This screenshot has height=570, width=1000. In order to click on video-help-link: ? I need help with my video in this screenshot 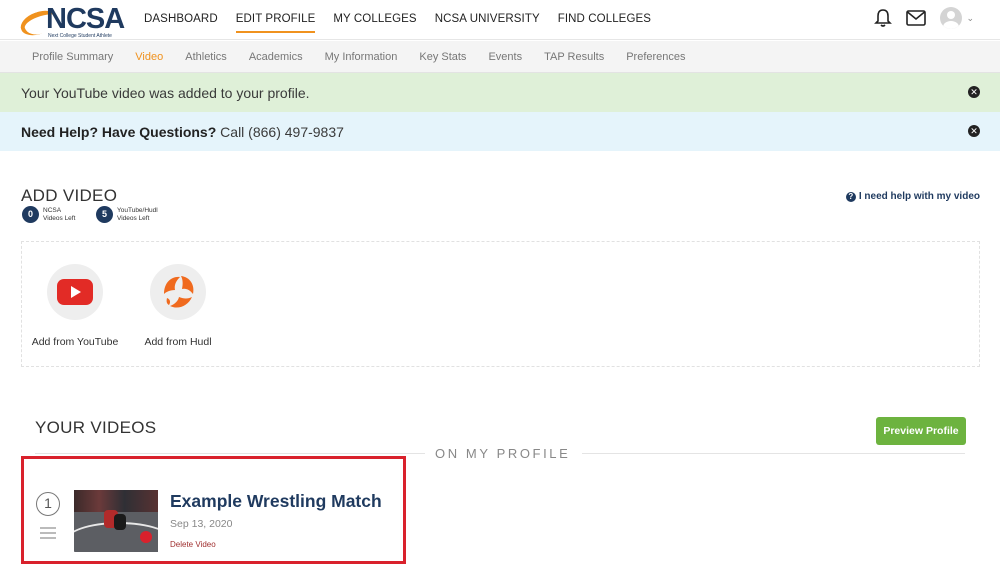, I will do `click(912, 196)`.